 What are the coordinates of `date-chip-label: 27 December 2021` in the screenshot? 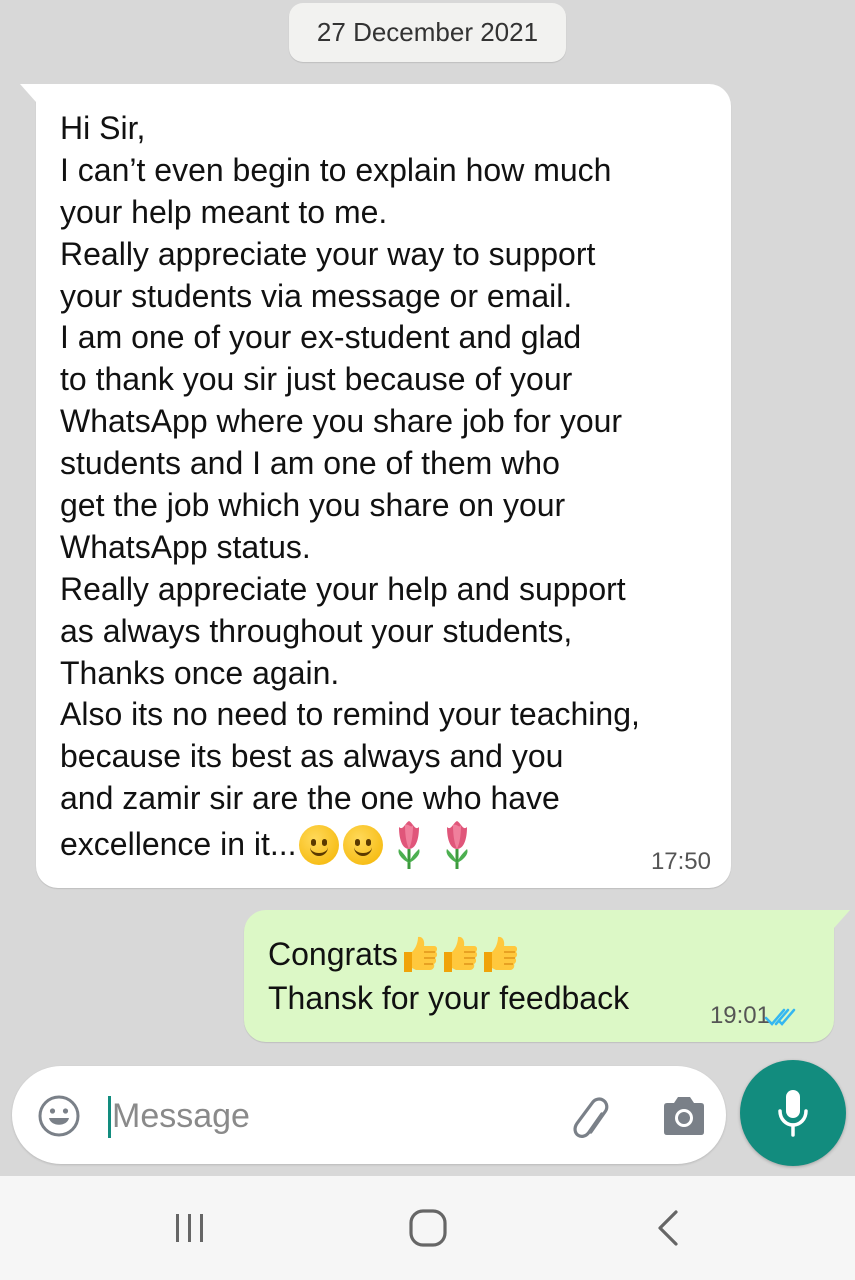 It's located at (427, 32).